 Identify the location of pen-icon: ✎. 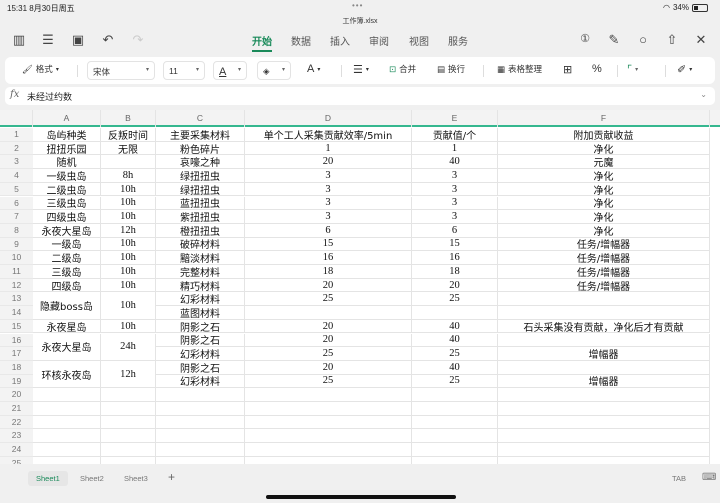
(614, 40).